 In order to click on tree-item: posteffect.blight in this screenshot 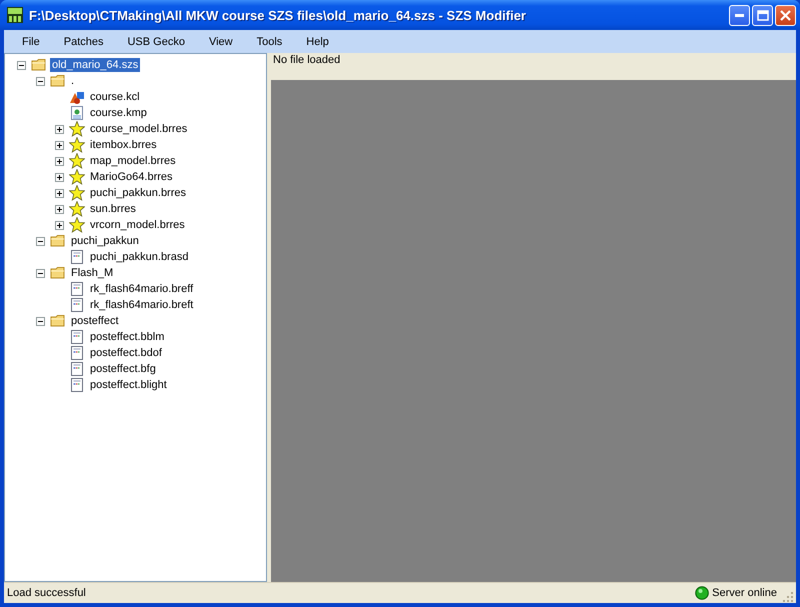, I will do `click(128, 385)`.